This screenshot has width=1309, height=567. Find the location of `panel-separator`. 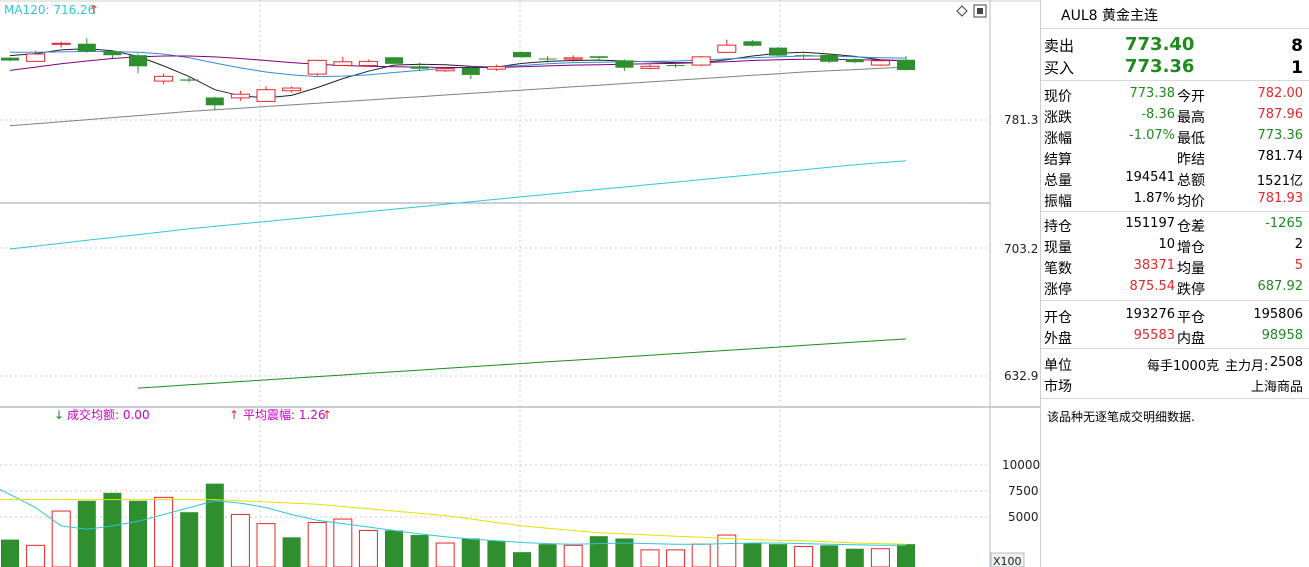

panel-separator is located at coordinates (1175, 348).